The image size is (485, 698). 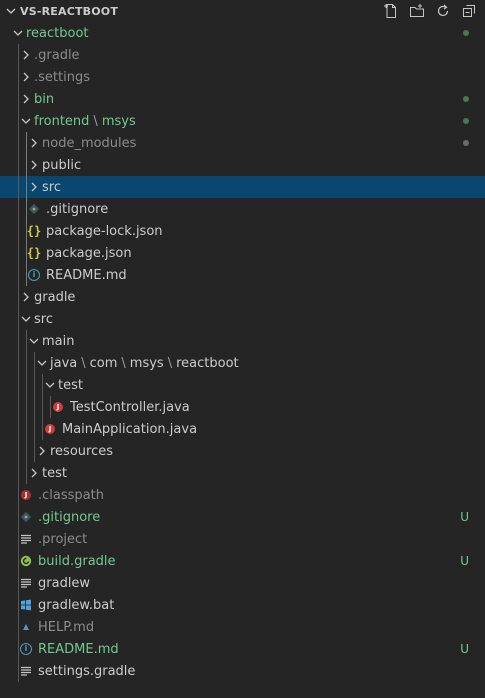 I want to click on tree-file-readme-md: i README.md, so click(x=242, y=275).